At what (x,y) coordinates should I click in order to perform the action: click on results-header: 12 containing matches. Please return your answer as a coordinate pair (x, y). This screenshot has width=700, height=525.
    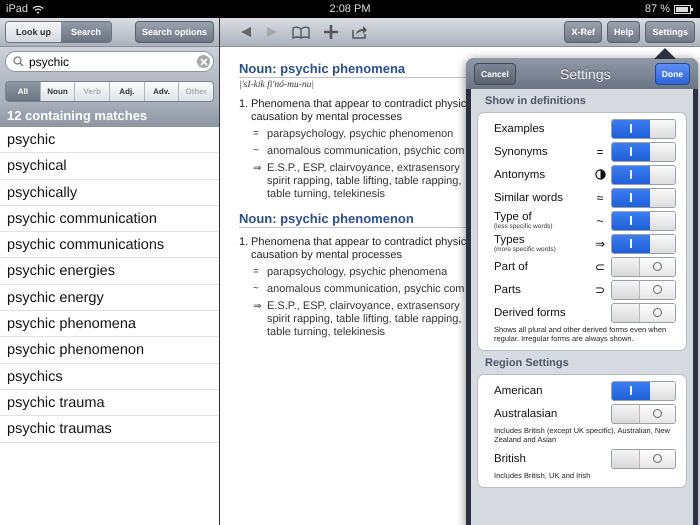
    Looking at the image, I should click on (109, 116).